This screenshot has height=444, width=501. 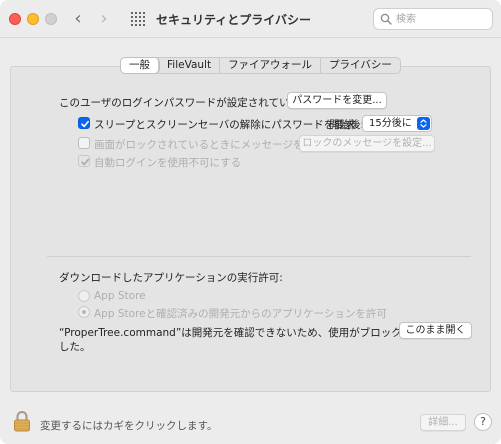 What do you see at coordinates (104, 19) in the screenshot?
I see `forward-chevron-icon: ›` at bounding box center [104, 19].